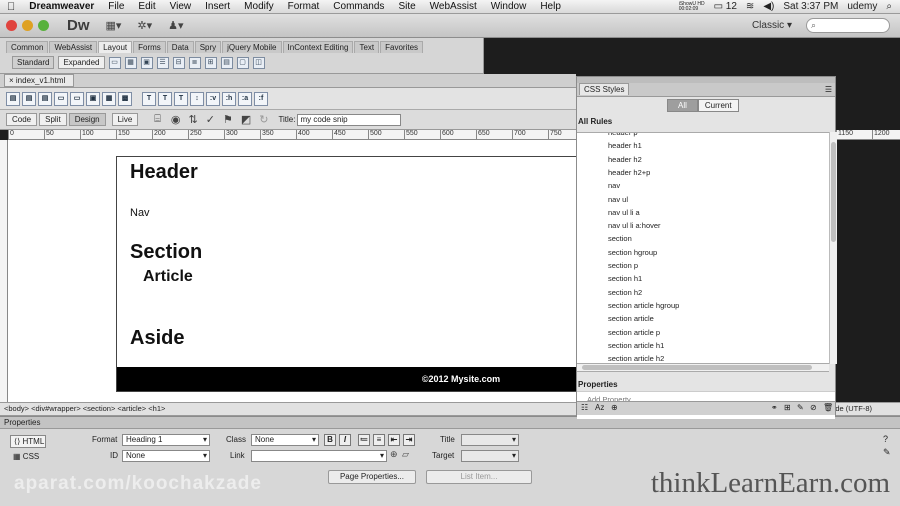 This screenshot has height=506, width=900. I want to click on wifi-icon: ≋, so click(750, 6).